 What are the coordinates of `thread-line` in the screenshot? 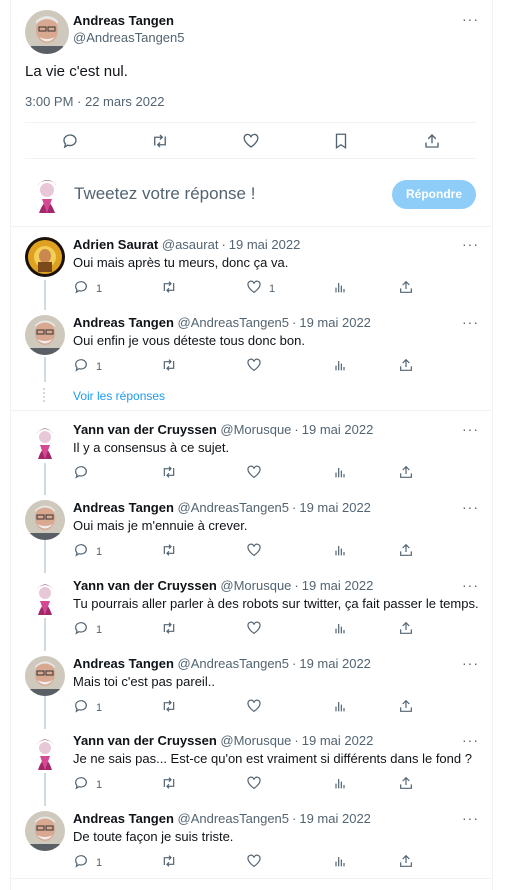 It's located at (45, 712).